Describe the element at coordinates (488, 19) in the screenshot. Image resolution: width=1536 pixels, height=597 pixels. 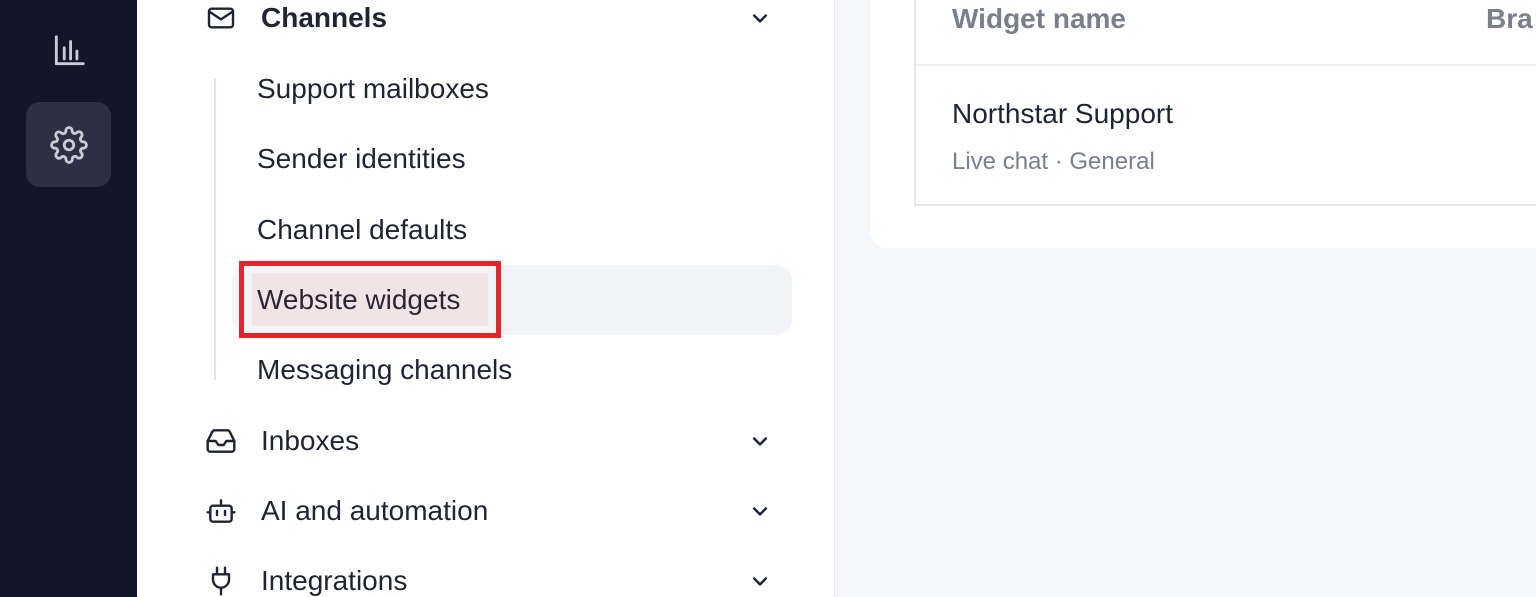
I see `nav-section-channels: Channels` at that location.